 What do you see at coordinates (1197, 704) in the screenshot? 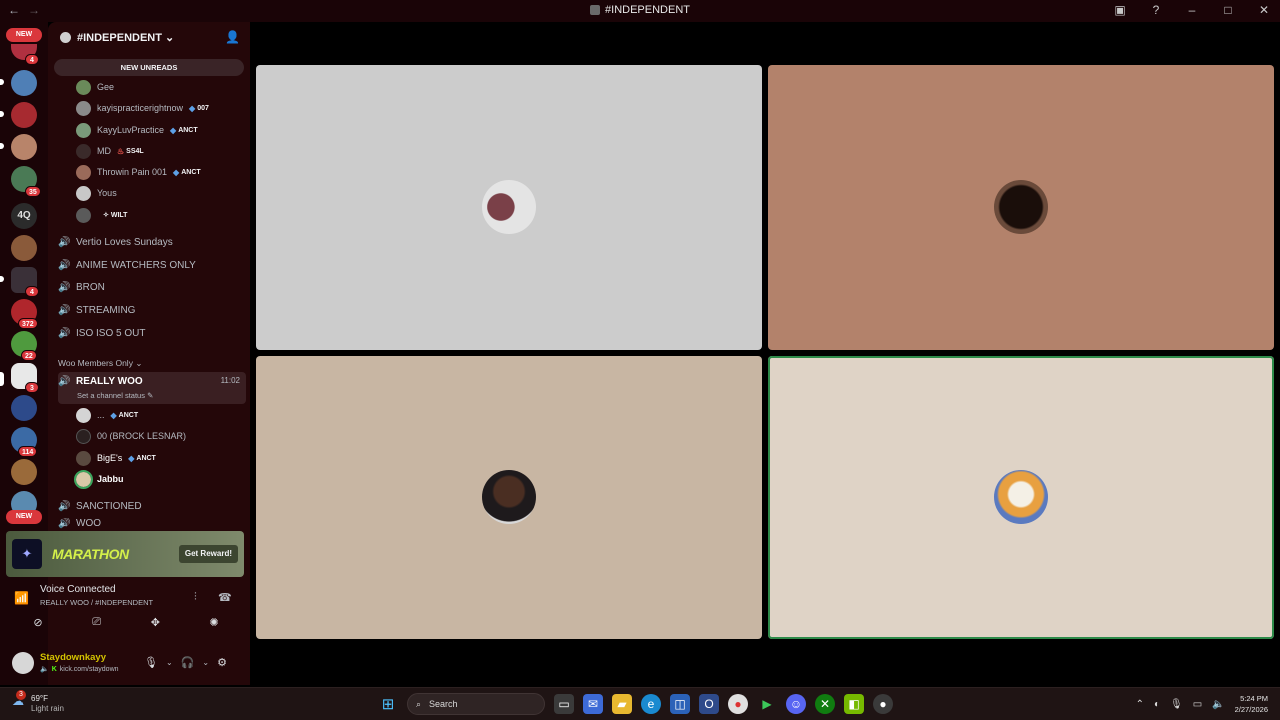
I see `network-icon: ▭` at bounding box center [1197, 704].